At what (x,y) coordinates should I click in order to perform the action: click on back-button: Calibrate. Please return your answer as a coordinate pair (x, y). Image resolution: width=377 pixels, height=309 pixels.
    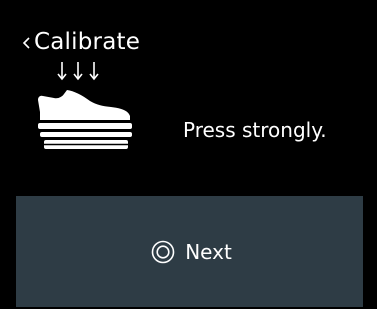
    Looking at the image, I should click on (81, 42).